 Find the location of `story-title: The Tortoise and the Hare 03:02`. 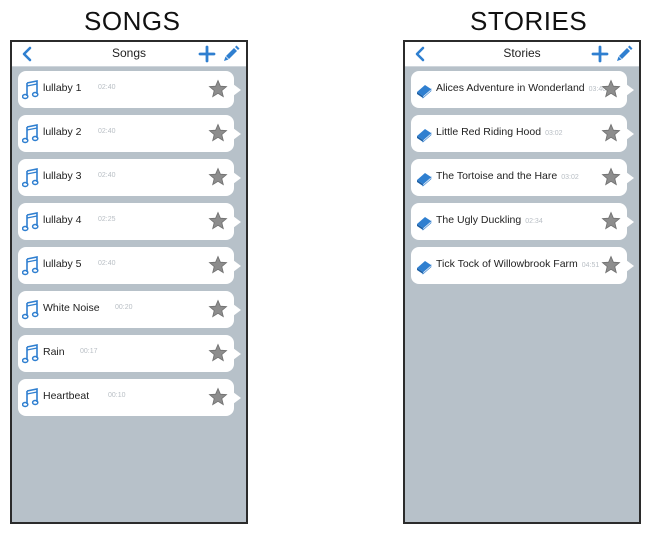

story-title: The Tortoise and the Hare 03:02 is located at coordinates (507, 176).